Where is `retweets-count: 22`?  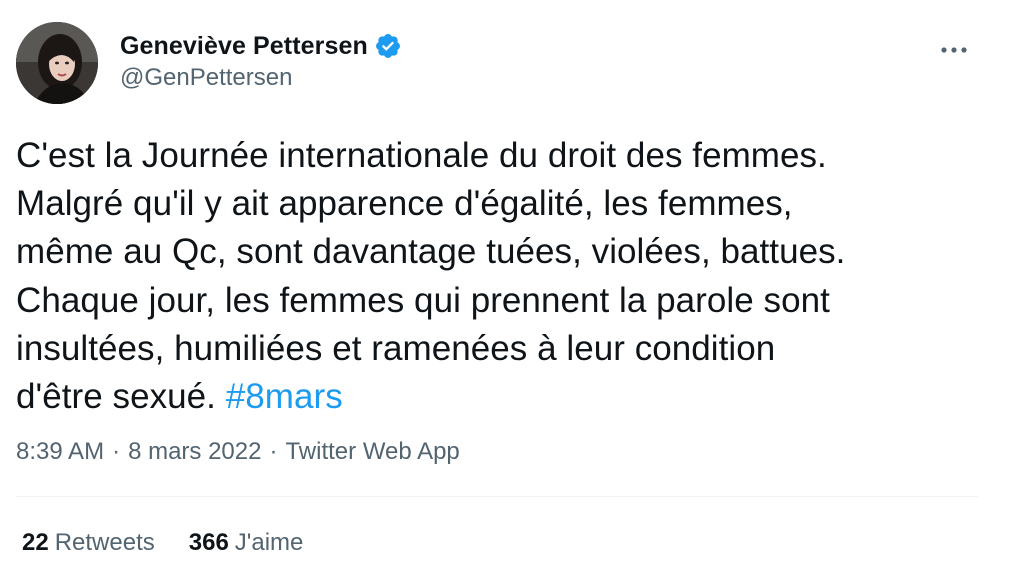
retweets-count: 22 is located at coordinates (35, 542).